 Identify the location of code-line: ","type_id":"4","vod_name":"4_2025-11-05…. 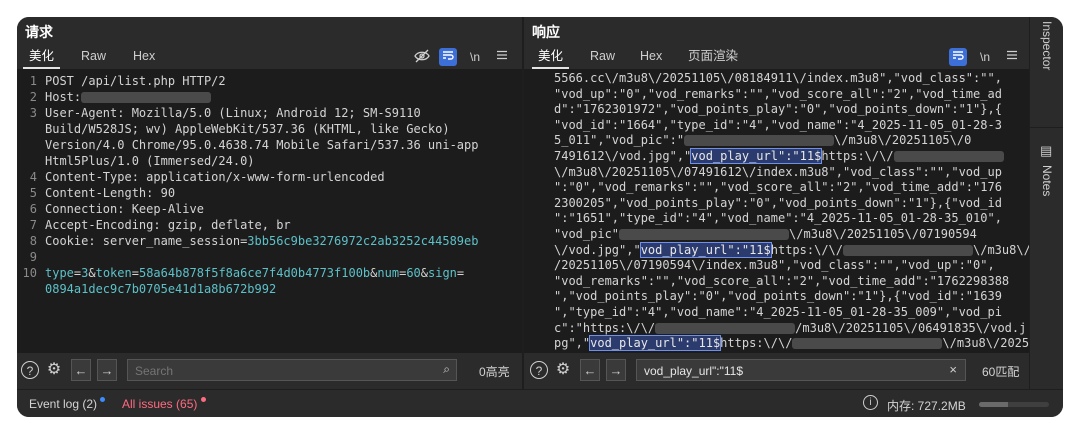
(778, 313).